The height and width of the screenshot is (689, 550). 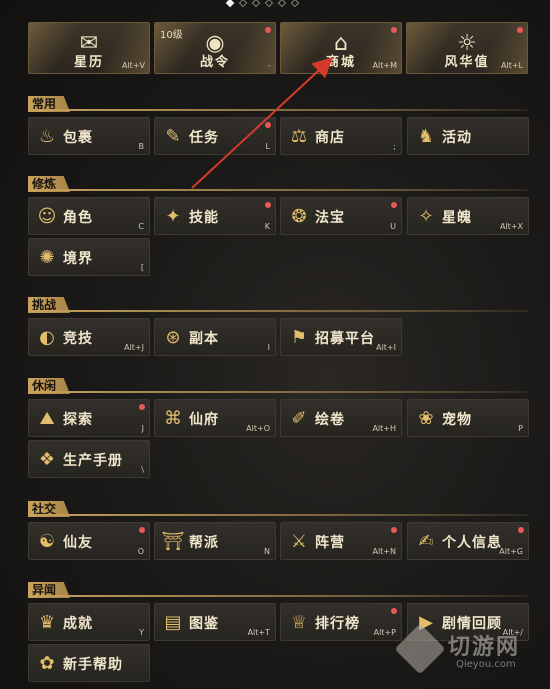 I want to click on menu-button-lion: ♞ 活动, so click(x=468, y=136).